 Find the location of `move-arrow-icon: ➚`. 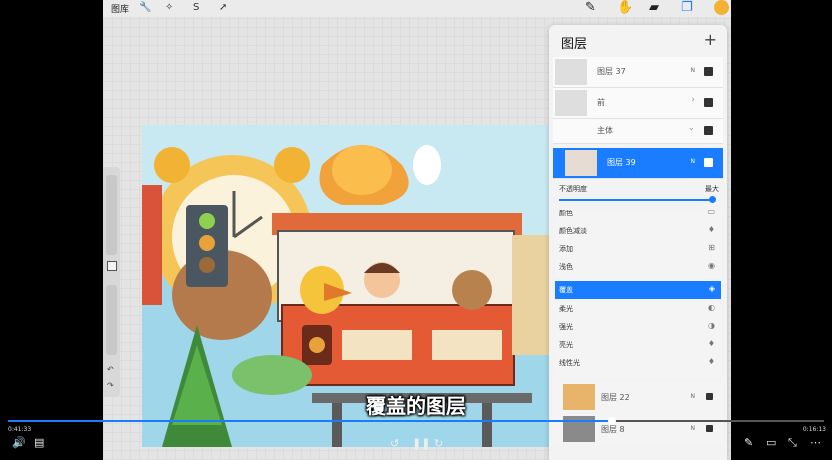

move-arrow-icon: ➚ is located at coordinates (223, 7).